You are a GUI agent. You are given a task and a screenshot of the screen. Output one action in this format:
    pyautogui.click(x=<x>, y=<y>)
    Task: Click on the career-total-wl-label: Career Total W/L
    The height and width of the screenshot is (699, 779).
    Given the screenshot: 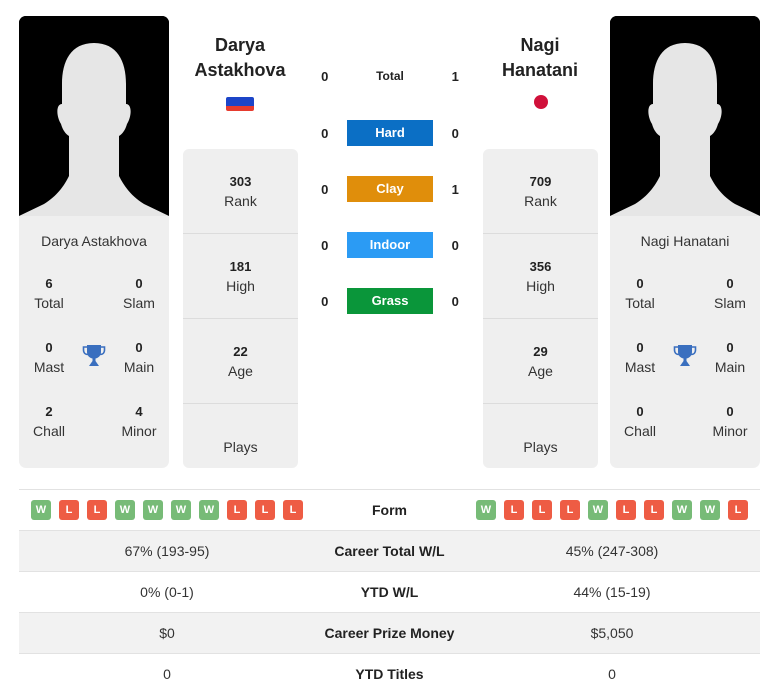 What is the action you would take?
    pyautogui.click(x=389, y=551)
    